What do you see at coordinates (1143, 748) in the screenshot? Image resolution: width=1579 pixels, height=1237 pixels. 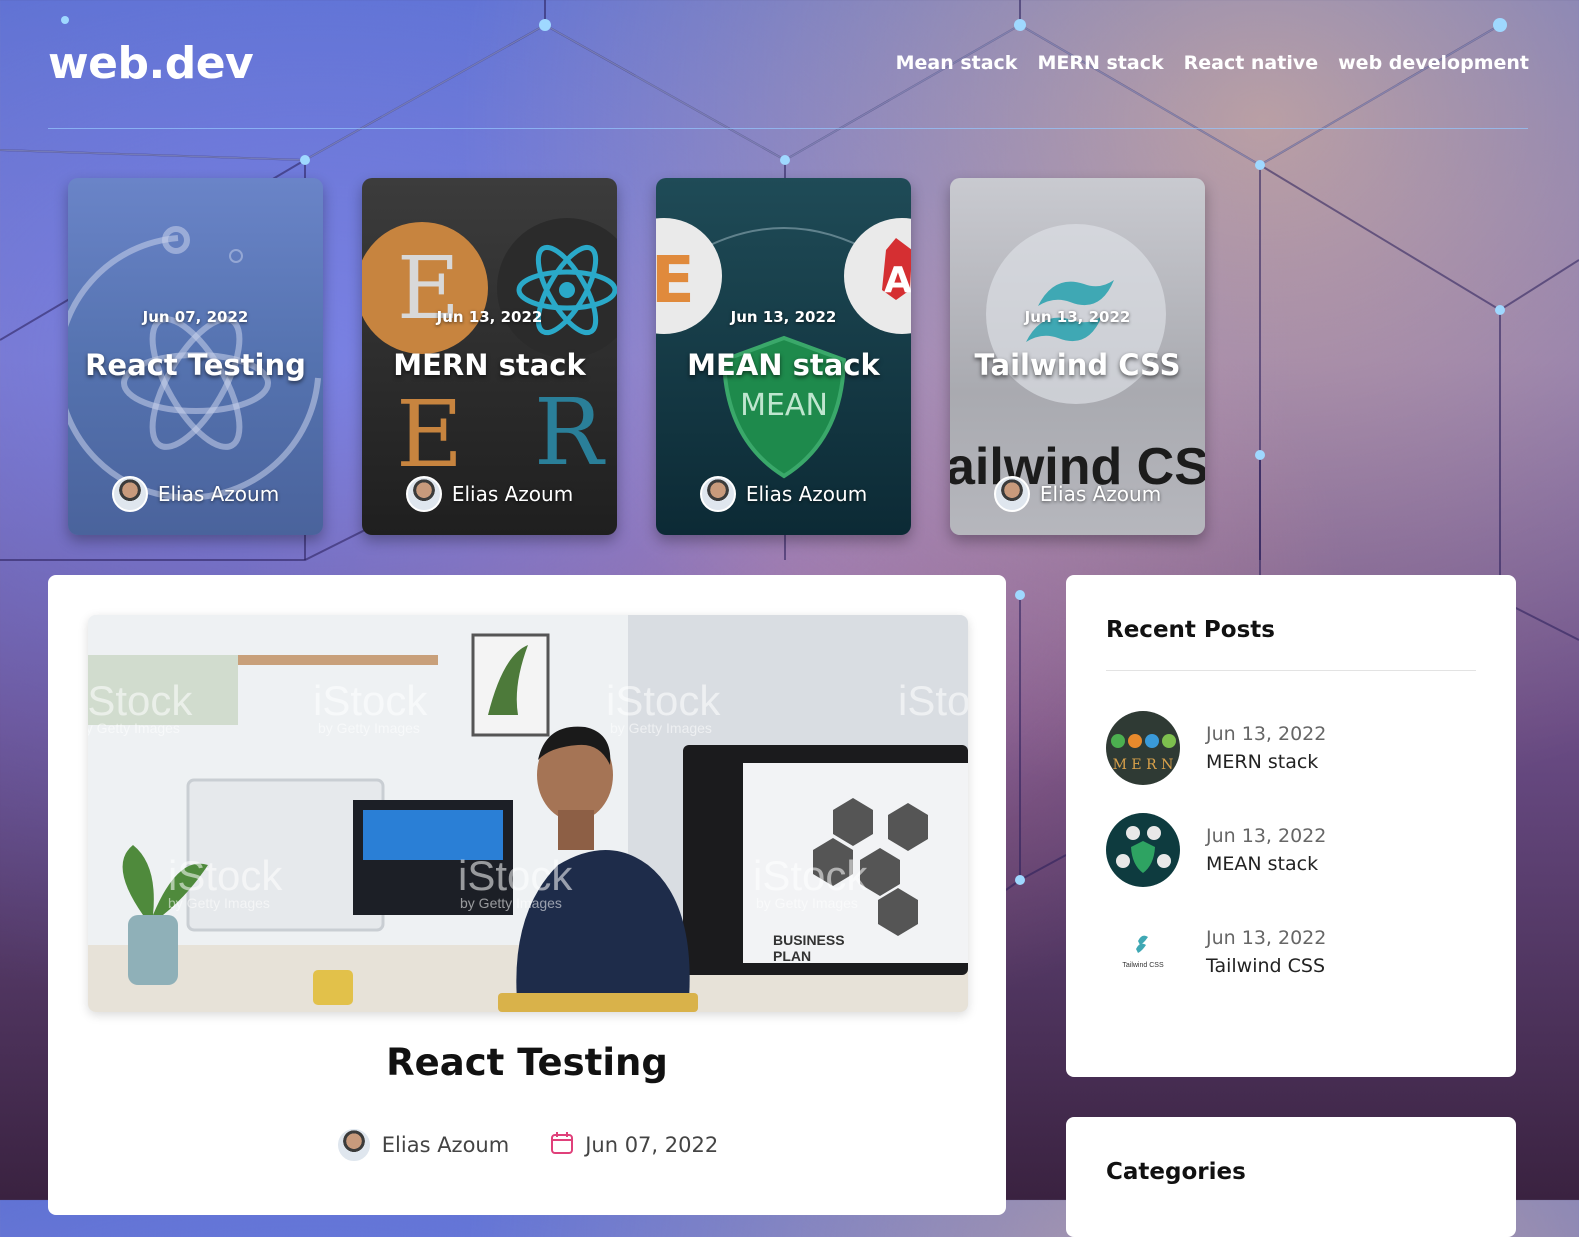 I see `recent-post-thumb-mern: M E R N` at bounding box center [1143, 748].